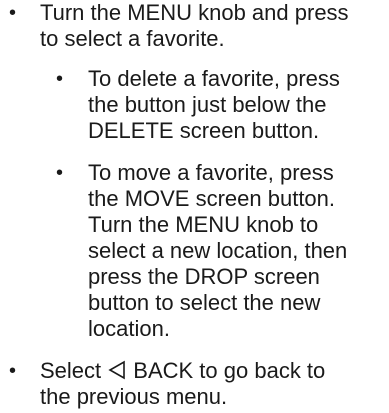 The image size is (389, 413). Describe the element at coordinates (71, 370) in the screenshot. I see `select-word: Select` at that location.